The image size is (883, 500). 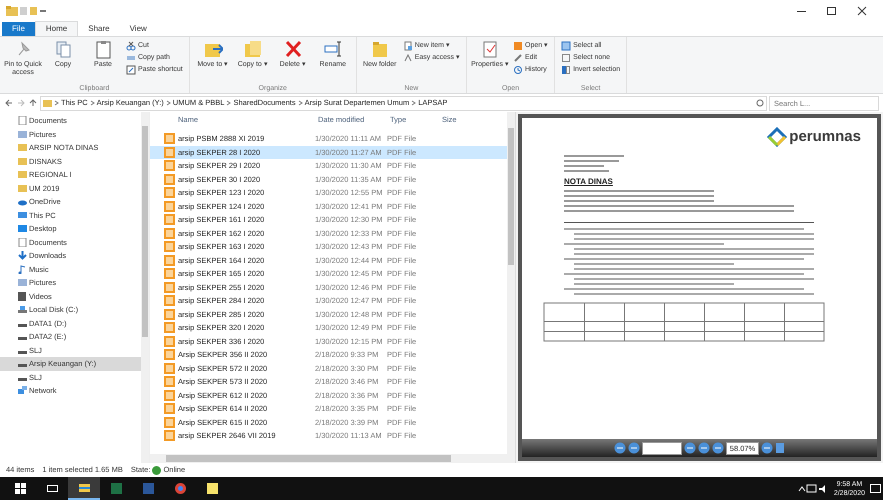 What do you see at coordinates (566, 46) in the screenshot?
I see `select-all-icon` at bounding box center [566, 46].